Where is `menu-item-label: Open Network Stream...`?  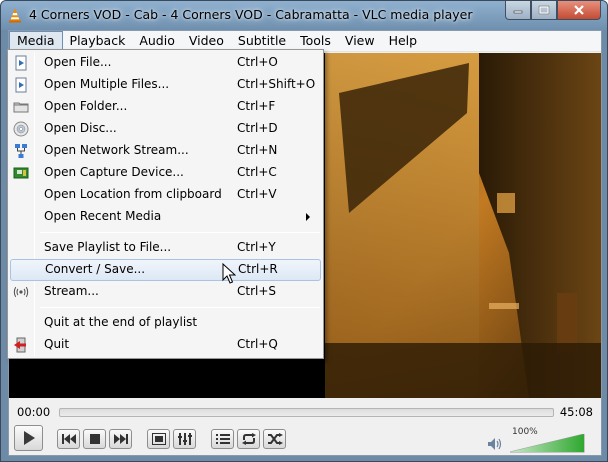 menu-item-label: Open Network Stream... is located at coordinates (116, 150).